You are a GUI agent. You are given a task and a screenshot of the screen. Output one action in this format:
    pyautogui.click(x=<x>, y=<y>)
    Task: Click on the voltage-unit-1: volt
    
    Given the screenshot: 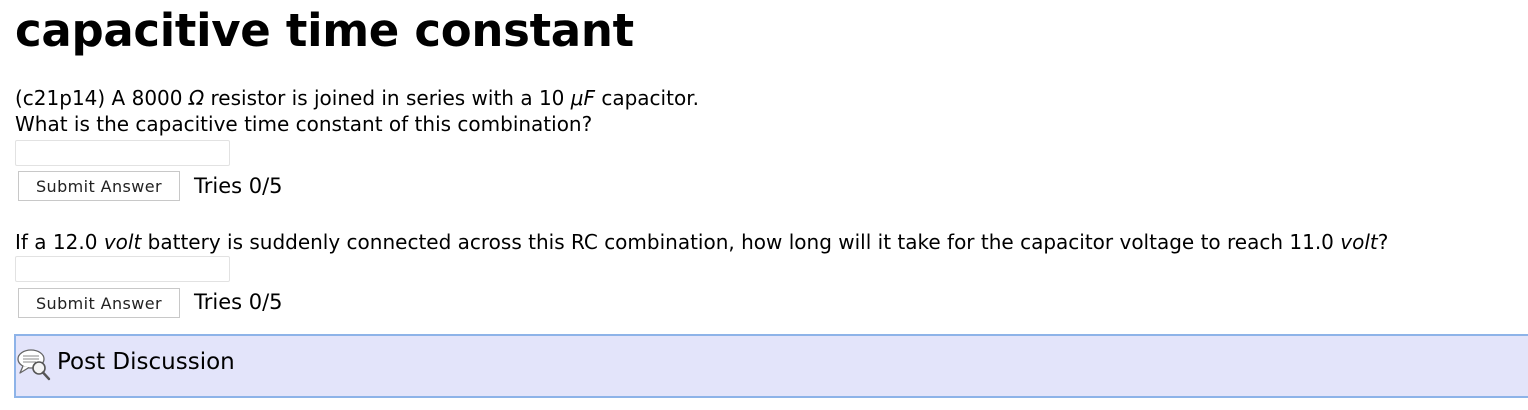 What is the action you would take?
    pyautogui.click(x=122, y=242)
    